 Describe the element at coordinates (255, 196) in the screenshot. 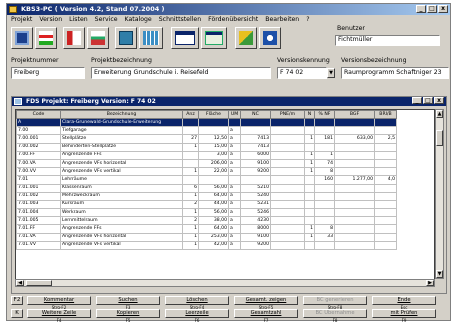

I see `table-cell: 5240` at that location.